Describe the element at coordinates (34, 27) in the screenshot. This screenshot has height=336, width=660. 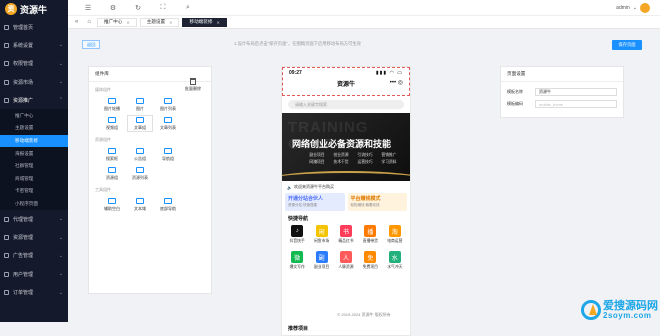
I see `sidebar-item-home: 管理首页` at that location.